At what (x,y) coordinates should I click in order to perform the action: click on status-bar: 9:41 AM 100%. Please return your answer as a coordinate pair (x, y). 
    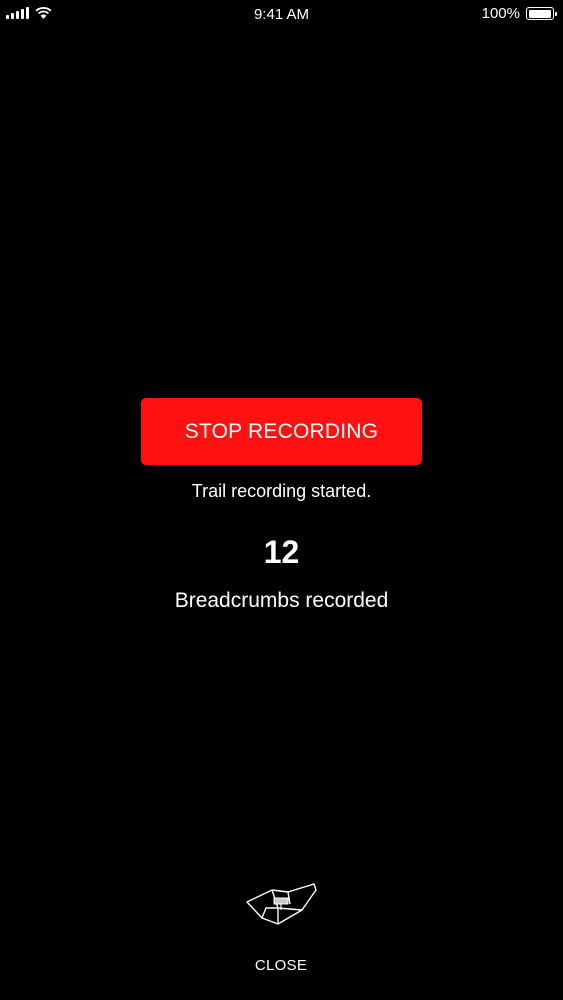
    Looking at the image, I should click on (281, 15).